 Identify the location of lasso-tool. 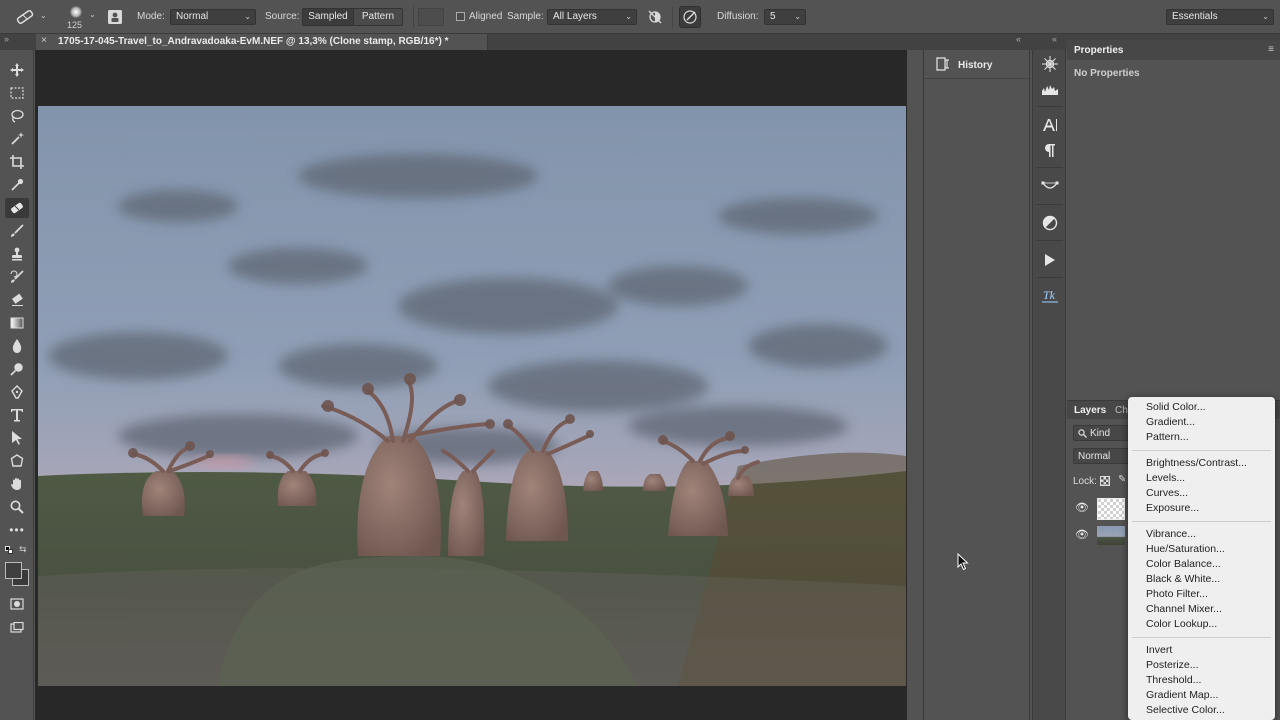
(17, 116).